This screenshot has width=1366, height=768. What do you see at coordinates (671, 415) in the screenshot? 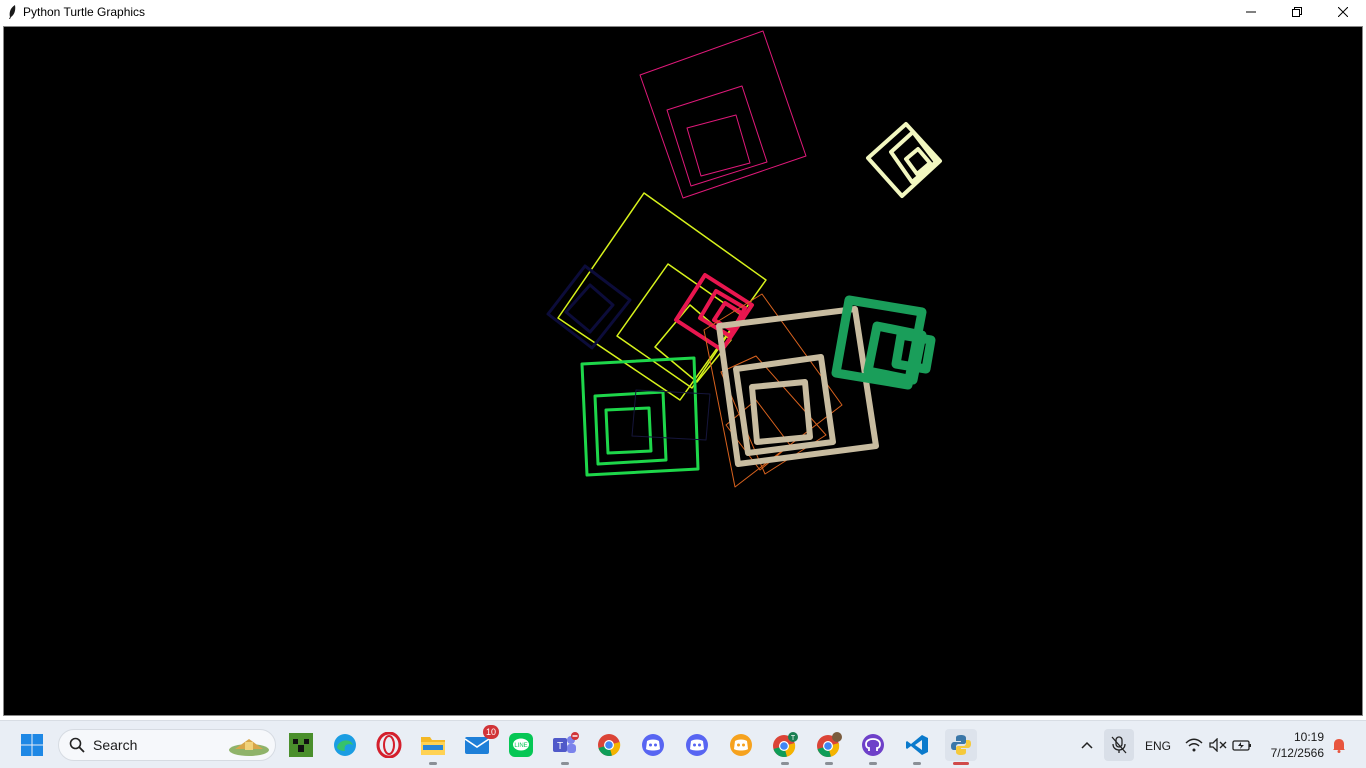
I see `darkblue-square-outer` at bounding box center [671, 415].